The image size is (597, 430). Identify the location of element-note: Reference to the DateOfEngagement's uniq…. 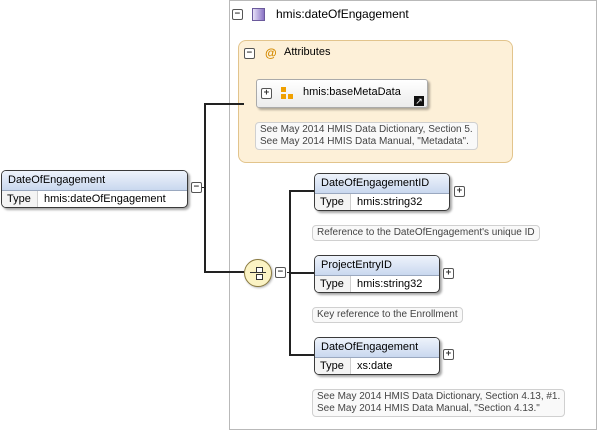
(426, 233).